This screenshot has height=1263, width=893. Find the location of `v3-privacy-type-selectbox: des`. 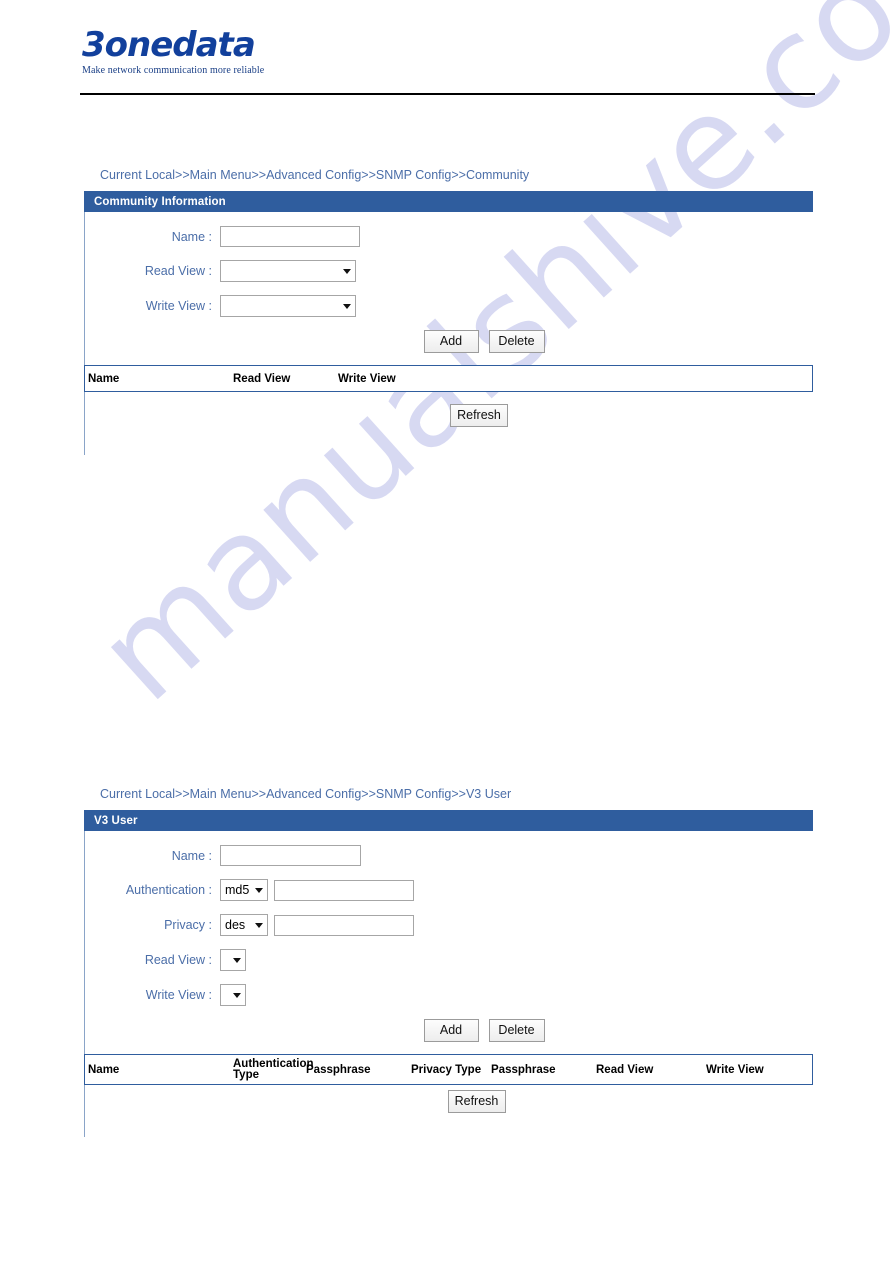

v3-privacy-type-selectbox: des is located at coordinates (244, 925).